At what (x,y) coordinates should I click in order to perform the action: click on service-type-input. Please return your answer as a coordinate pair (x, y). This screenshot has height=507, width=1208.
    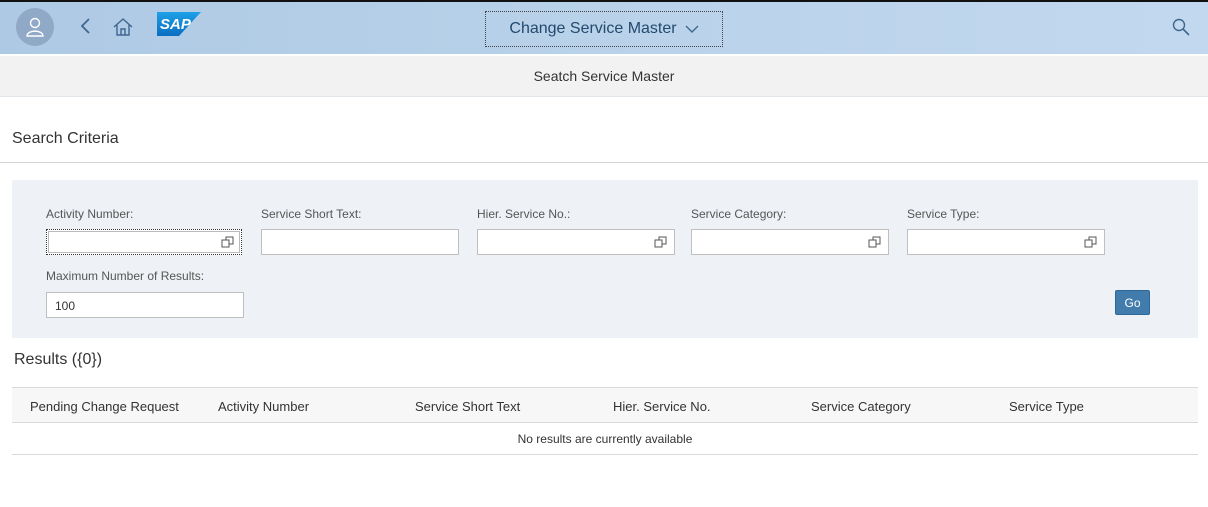
    Looking at the image, I should click on (1006, 242).